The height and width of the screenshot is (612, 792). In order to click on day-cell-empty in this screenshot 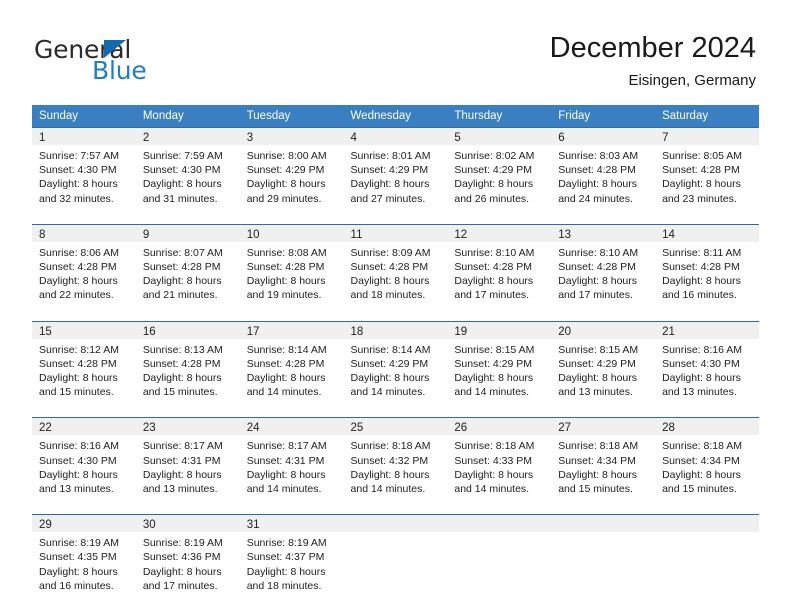, I will do `click(395, 557)`.